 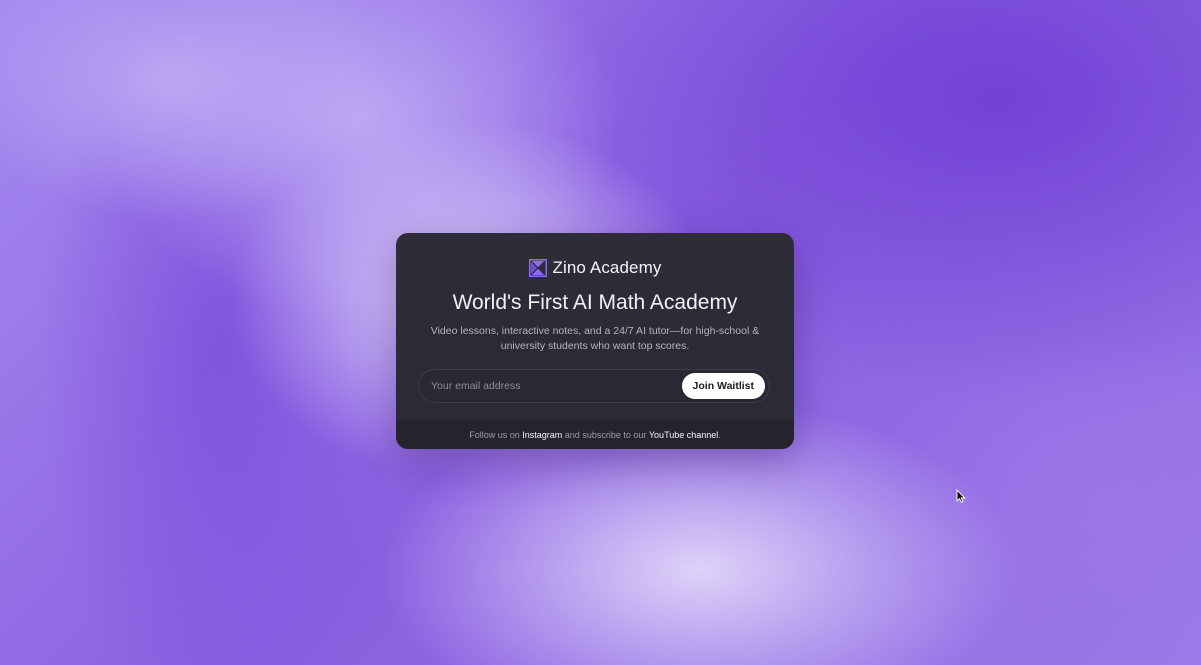 What do you see at coordinates (569, 267) in the screenshot?
I see `brand-name-strong: Zino` at bounding box center [569, 267].